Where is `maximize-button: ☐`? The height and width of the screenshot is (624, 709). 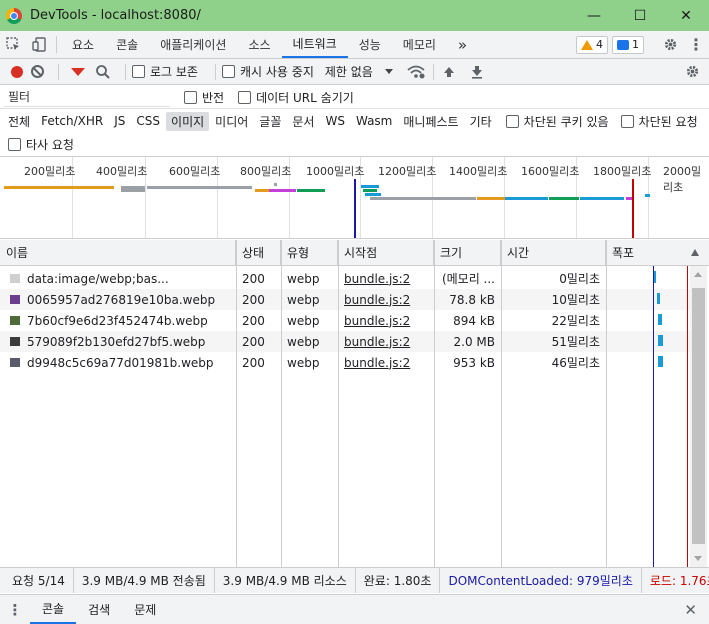
maximize-button: ☐ is located at coordinates (640, 15).